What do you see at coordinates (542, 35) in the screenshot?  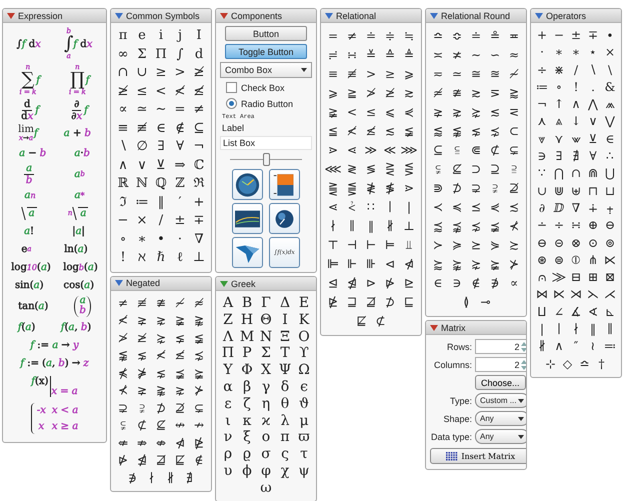 I see `symbol-button: +` at bounding box center [542, 35].